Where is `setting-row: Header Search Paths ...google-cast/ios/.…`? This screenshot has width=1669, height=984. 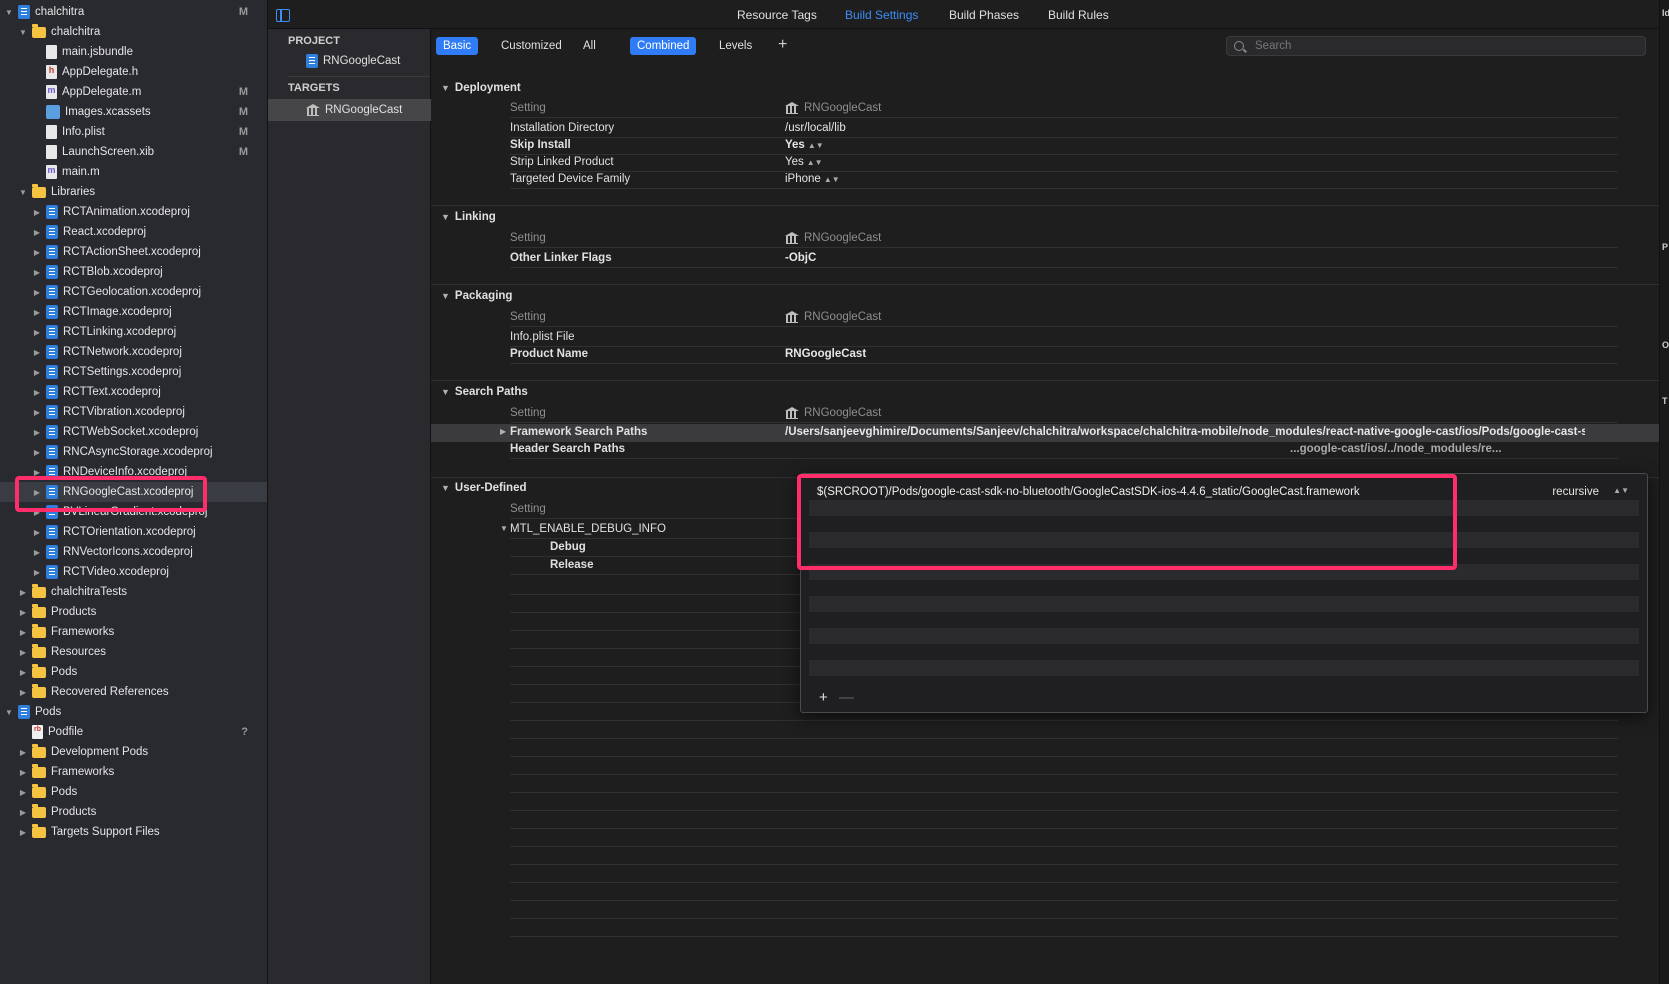 setting-row: Header Search Paths ...google-cast/ios/.… is located at coordinates (1064, 450).